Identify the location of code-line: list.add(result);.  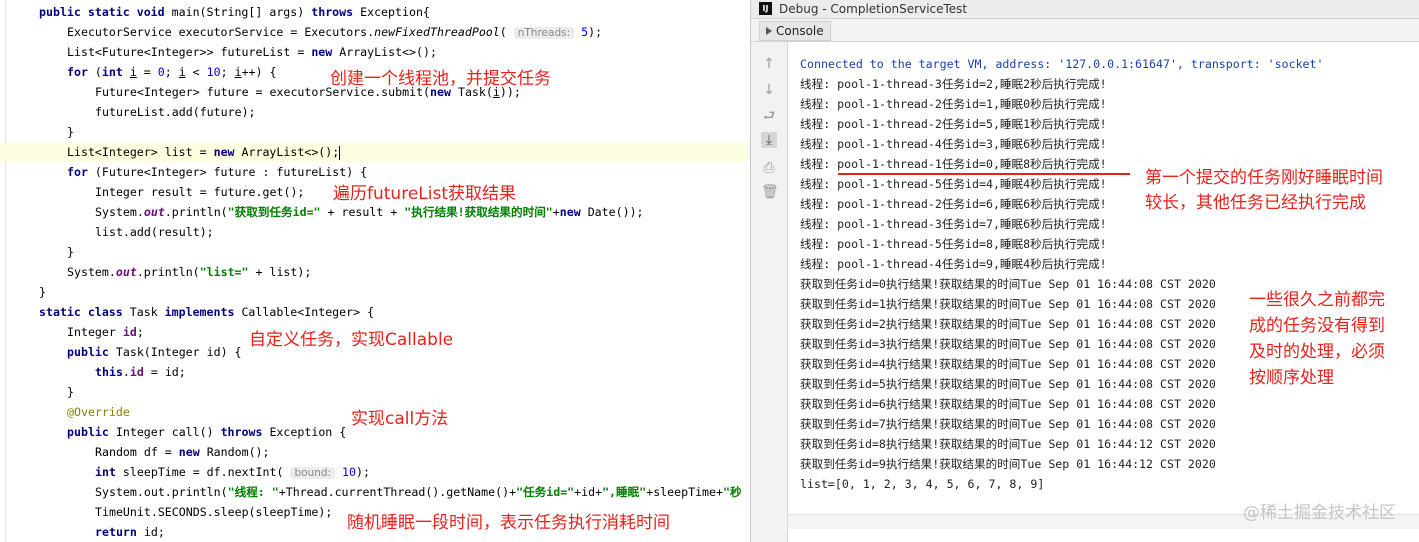
(374, 232).